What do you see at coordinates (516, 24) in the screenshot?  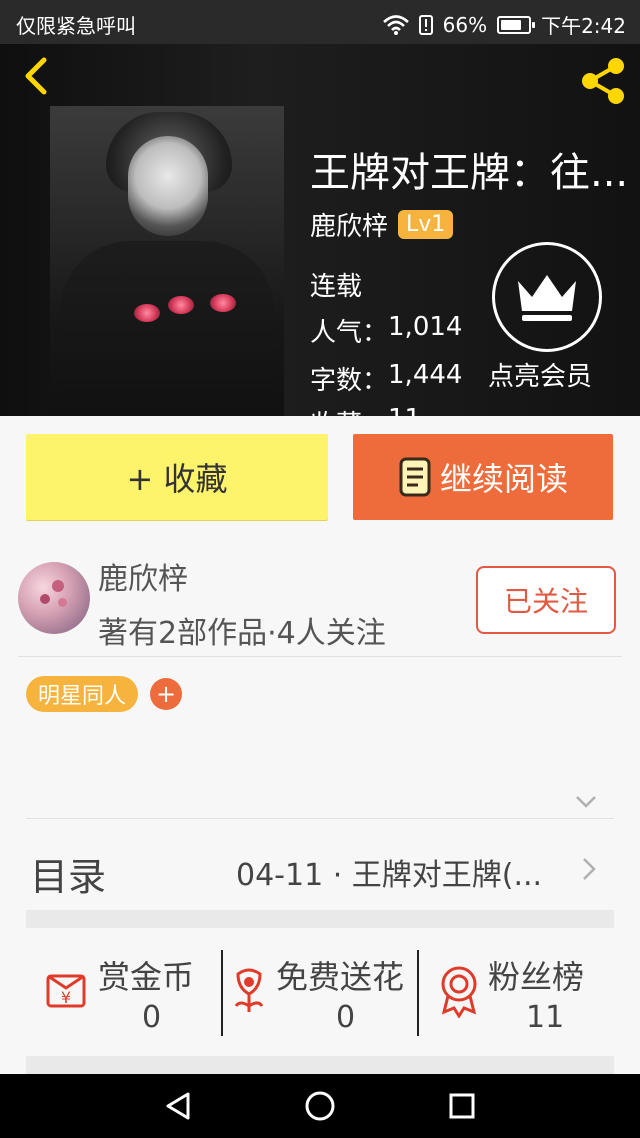 I see `battery-icon` at bounding box center [516, 24].